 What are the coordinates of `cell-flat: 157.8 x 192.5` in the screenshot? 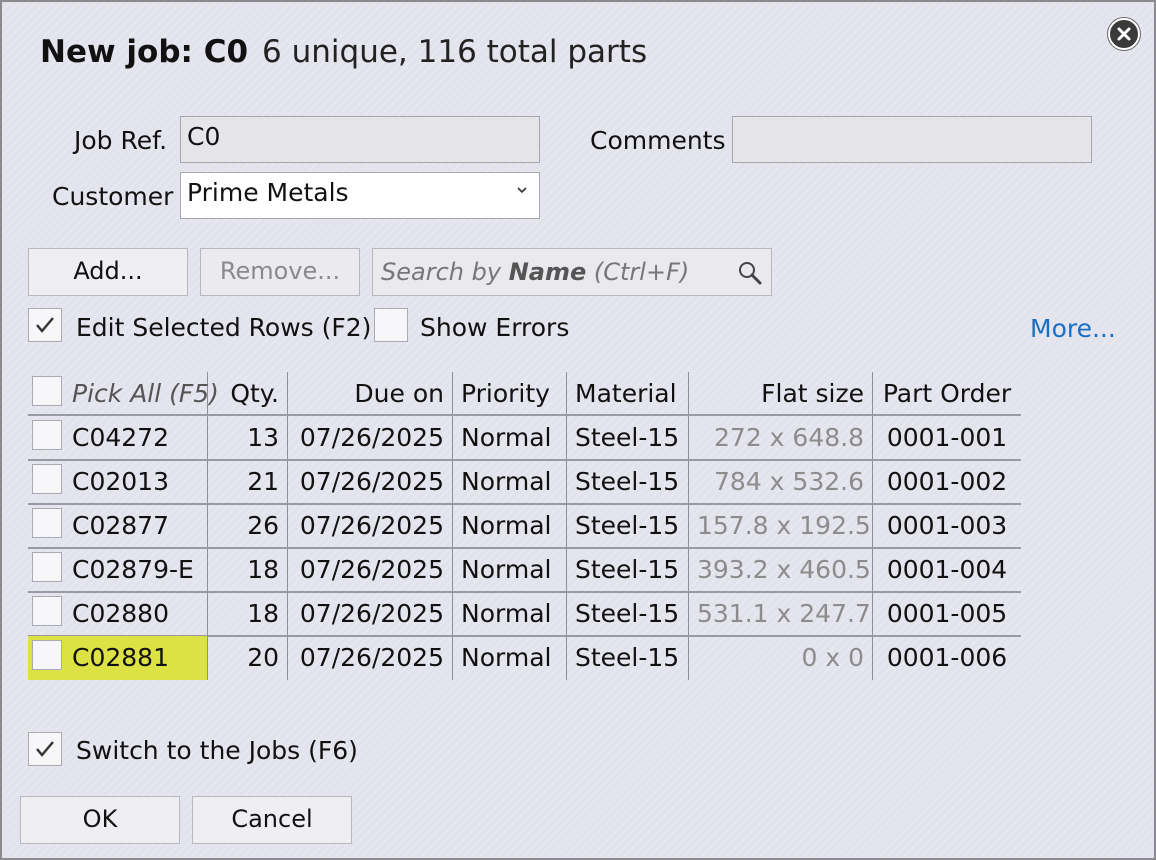 It's located at (781, 526).